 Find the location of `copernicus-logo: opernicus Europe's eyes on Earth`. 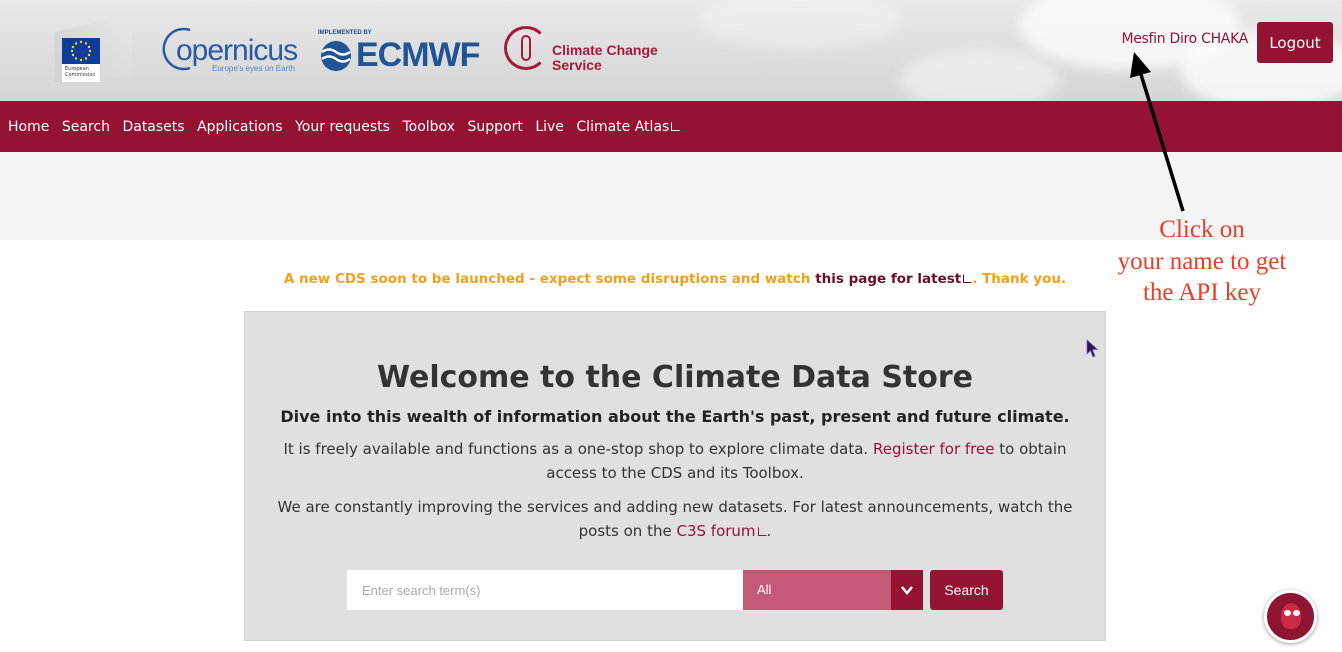

copernicus-logo: opernicus Europe's eyes on Earth is located at coordinates (229, 50).